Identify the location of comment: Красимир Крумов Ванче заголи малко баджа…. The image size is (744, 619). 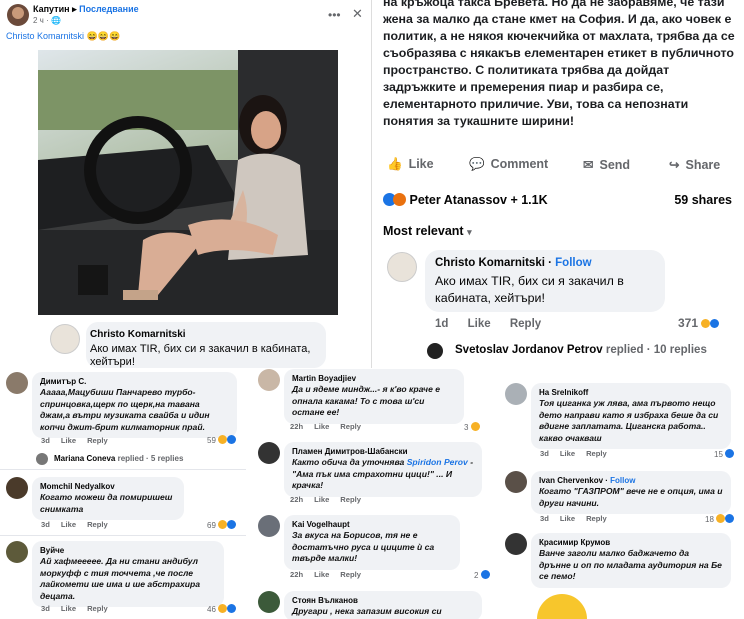
(621, 563).